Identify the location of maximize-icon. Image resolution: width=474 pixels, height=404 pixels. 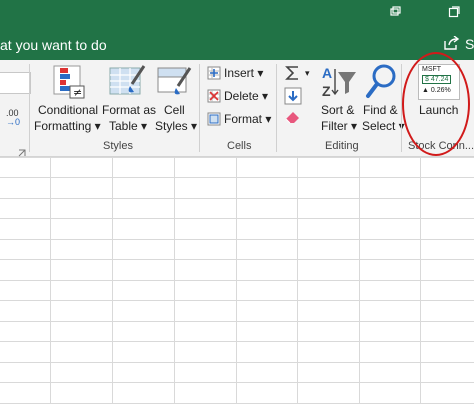
(454, 12).